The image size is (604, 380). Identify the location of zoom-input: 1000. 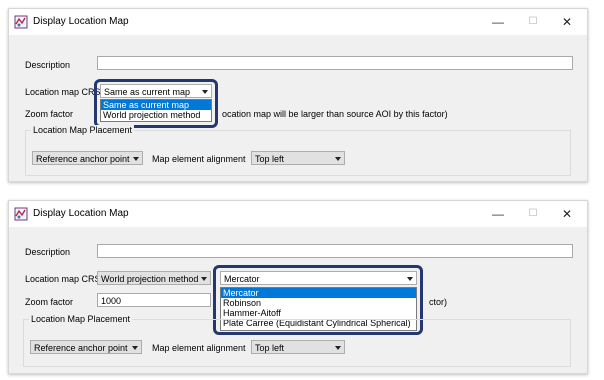
(154, 300).